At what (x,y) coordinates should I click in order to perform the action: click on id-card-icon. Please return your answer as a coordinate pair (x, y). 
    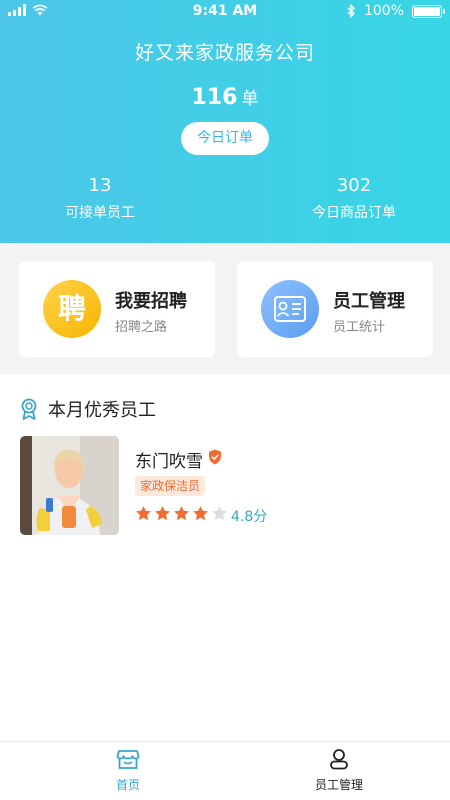
    Looking at the image, I should click on (290, 309).